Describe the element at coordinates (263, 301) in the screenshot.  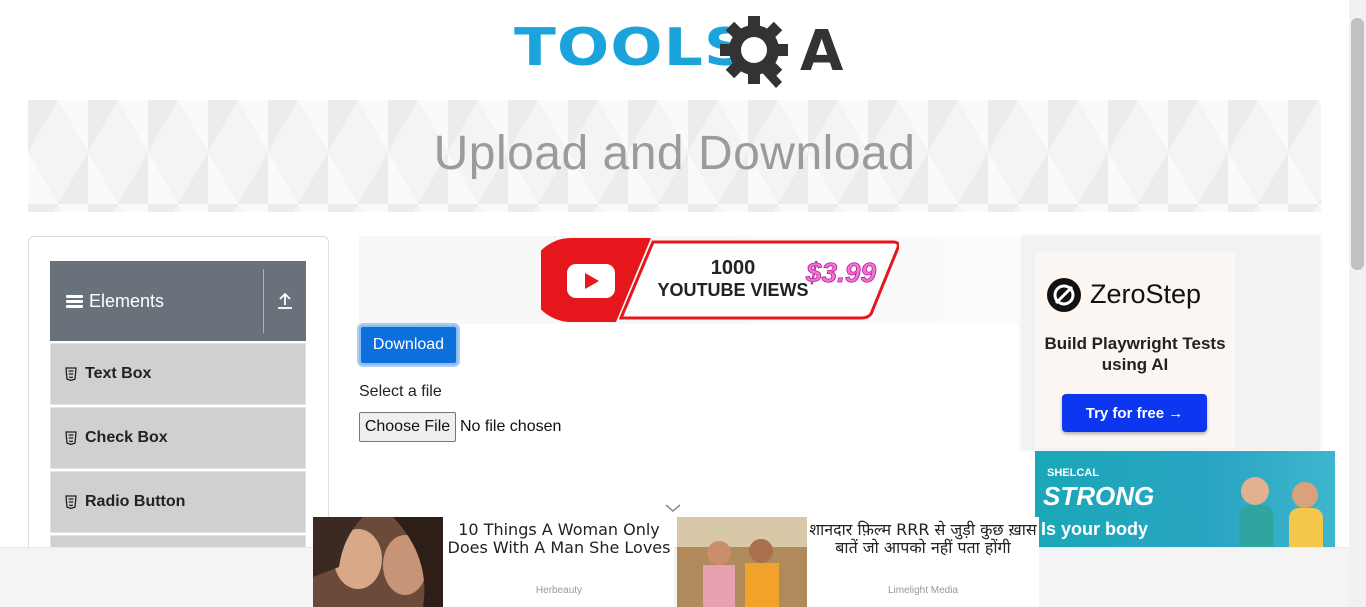
I see `divider` at that location.